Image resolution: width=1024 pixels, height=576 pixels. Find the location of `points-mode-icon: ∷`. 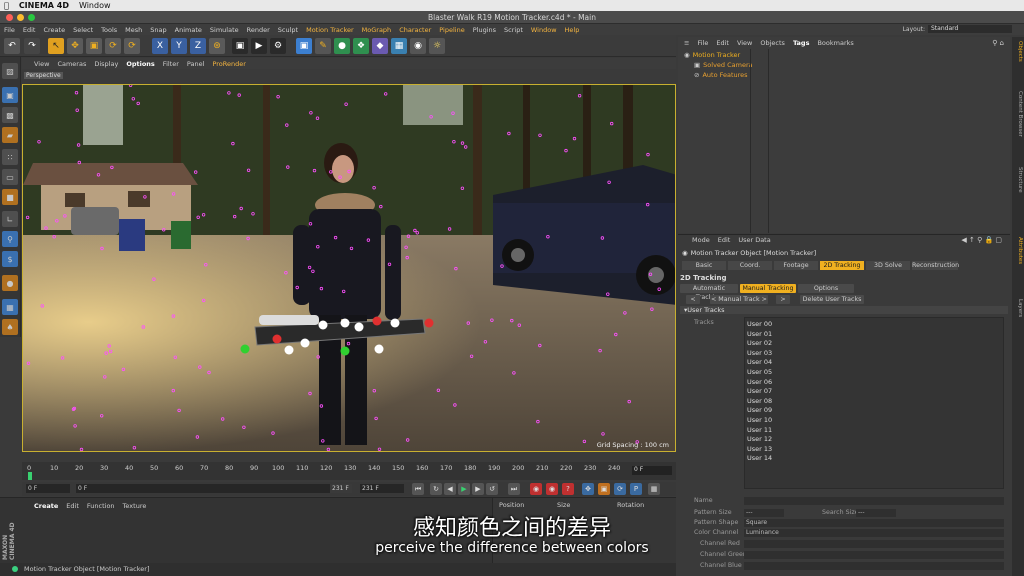

points-mode-icon: ∷ is located at coordinates (10, 157).